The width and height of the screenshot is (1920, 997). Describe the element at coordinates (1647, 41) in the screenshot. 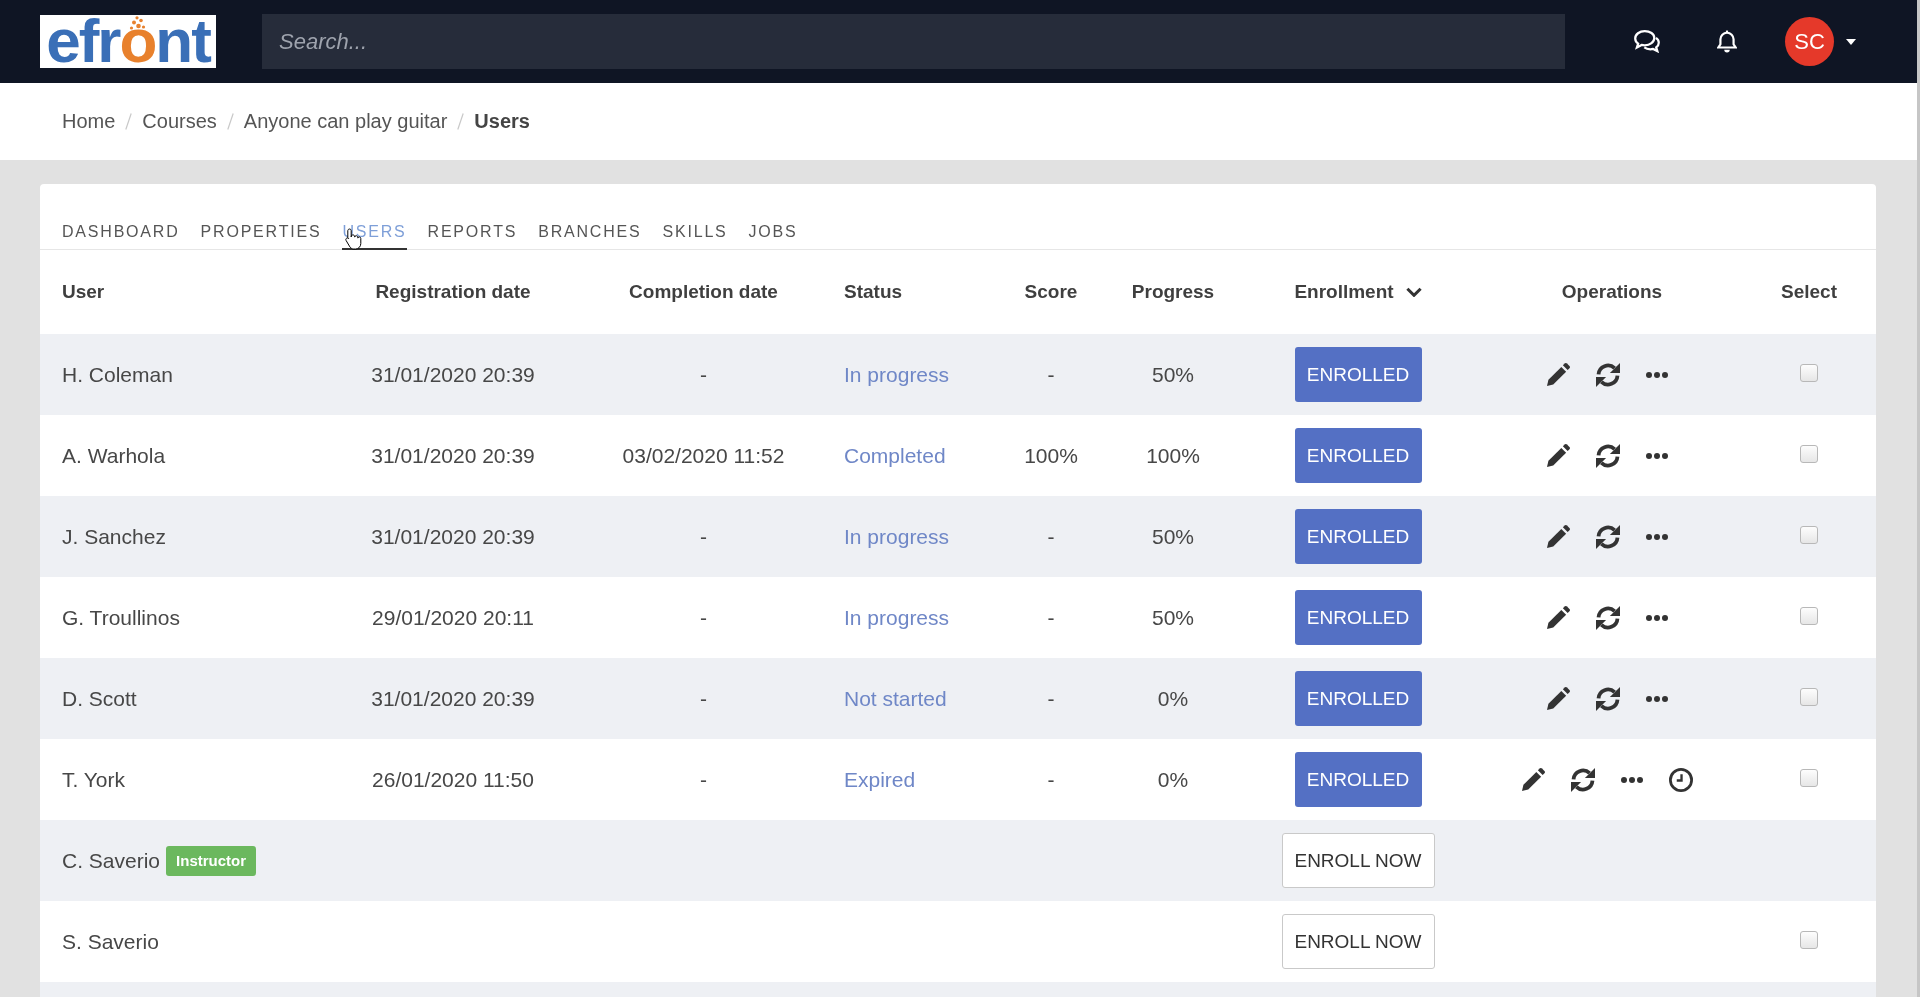

I see `speech-bubbles-icon` at that location.